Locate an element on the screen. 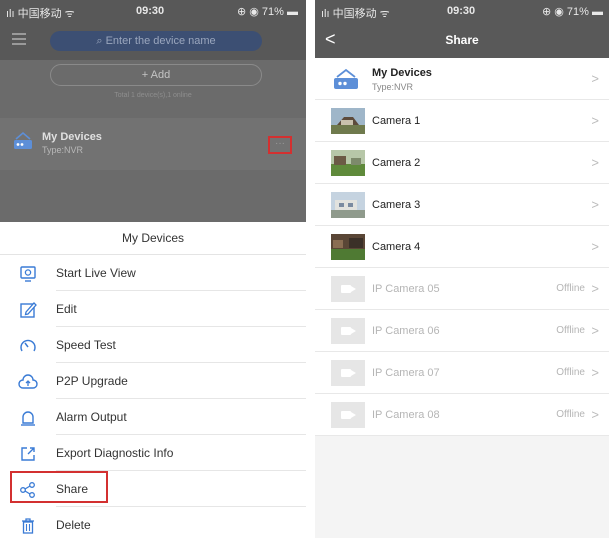 The height and width of the screenshot is (538, 609). monitor-icon is located at coordinates (28, 274).